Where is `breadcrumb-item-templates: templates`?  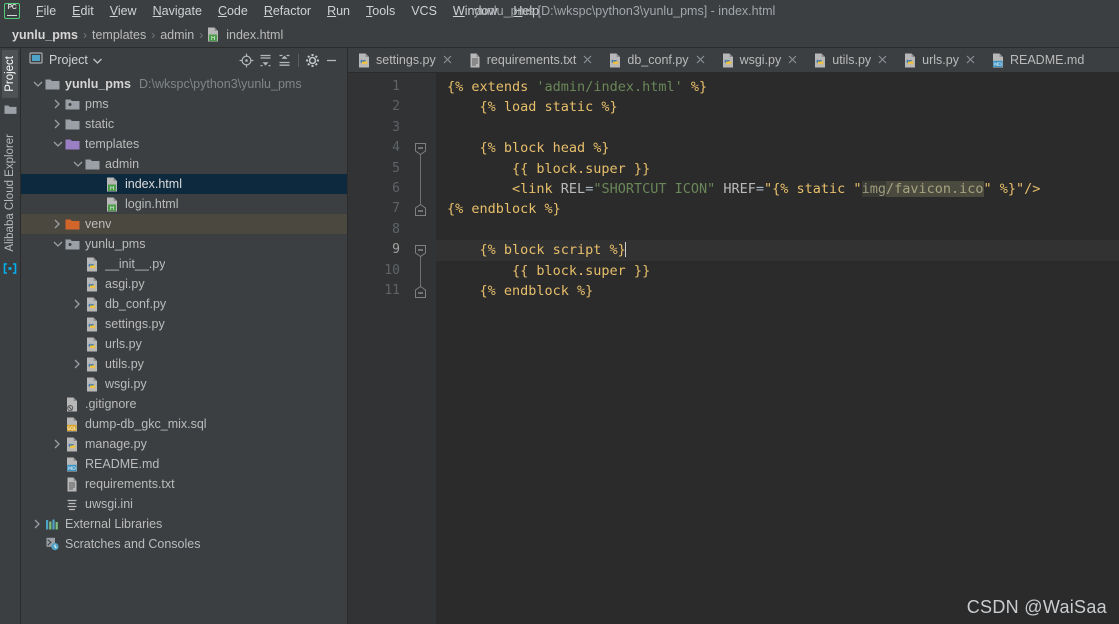
breadcrumb-item-templates: templates is located at coordinates (119, 35).